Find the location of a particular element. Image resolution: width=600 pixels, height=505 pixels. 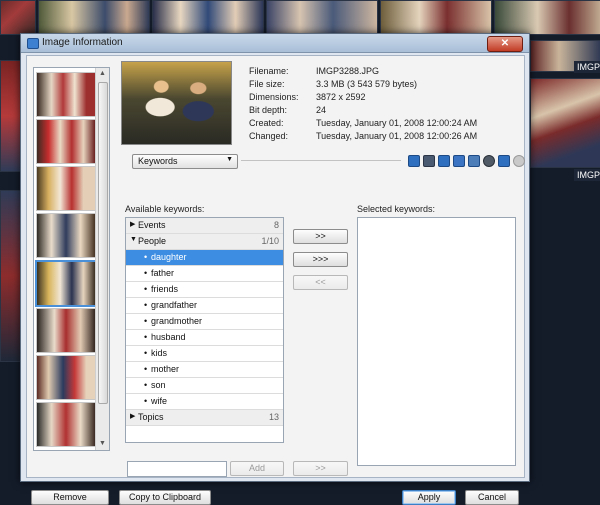

image-preview is located at coordinates (176, 103).